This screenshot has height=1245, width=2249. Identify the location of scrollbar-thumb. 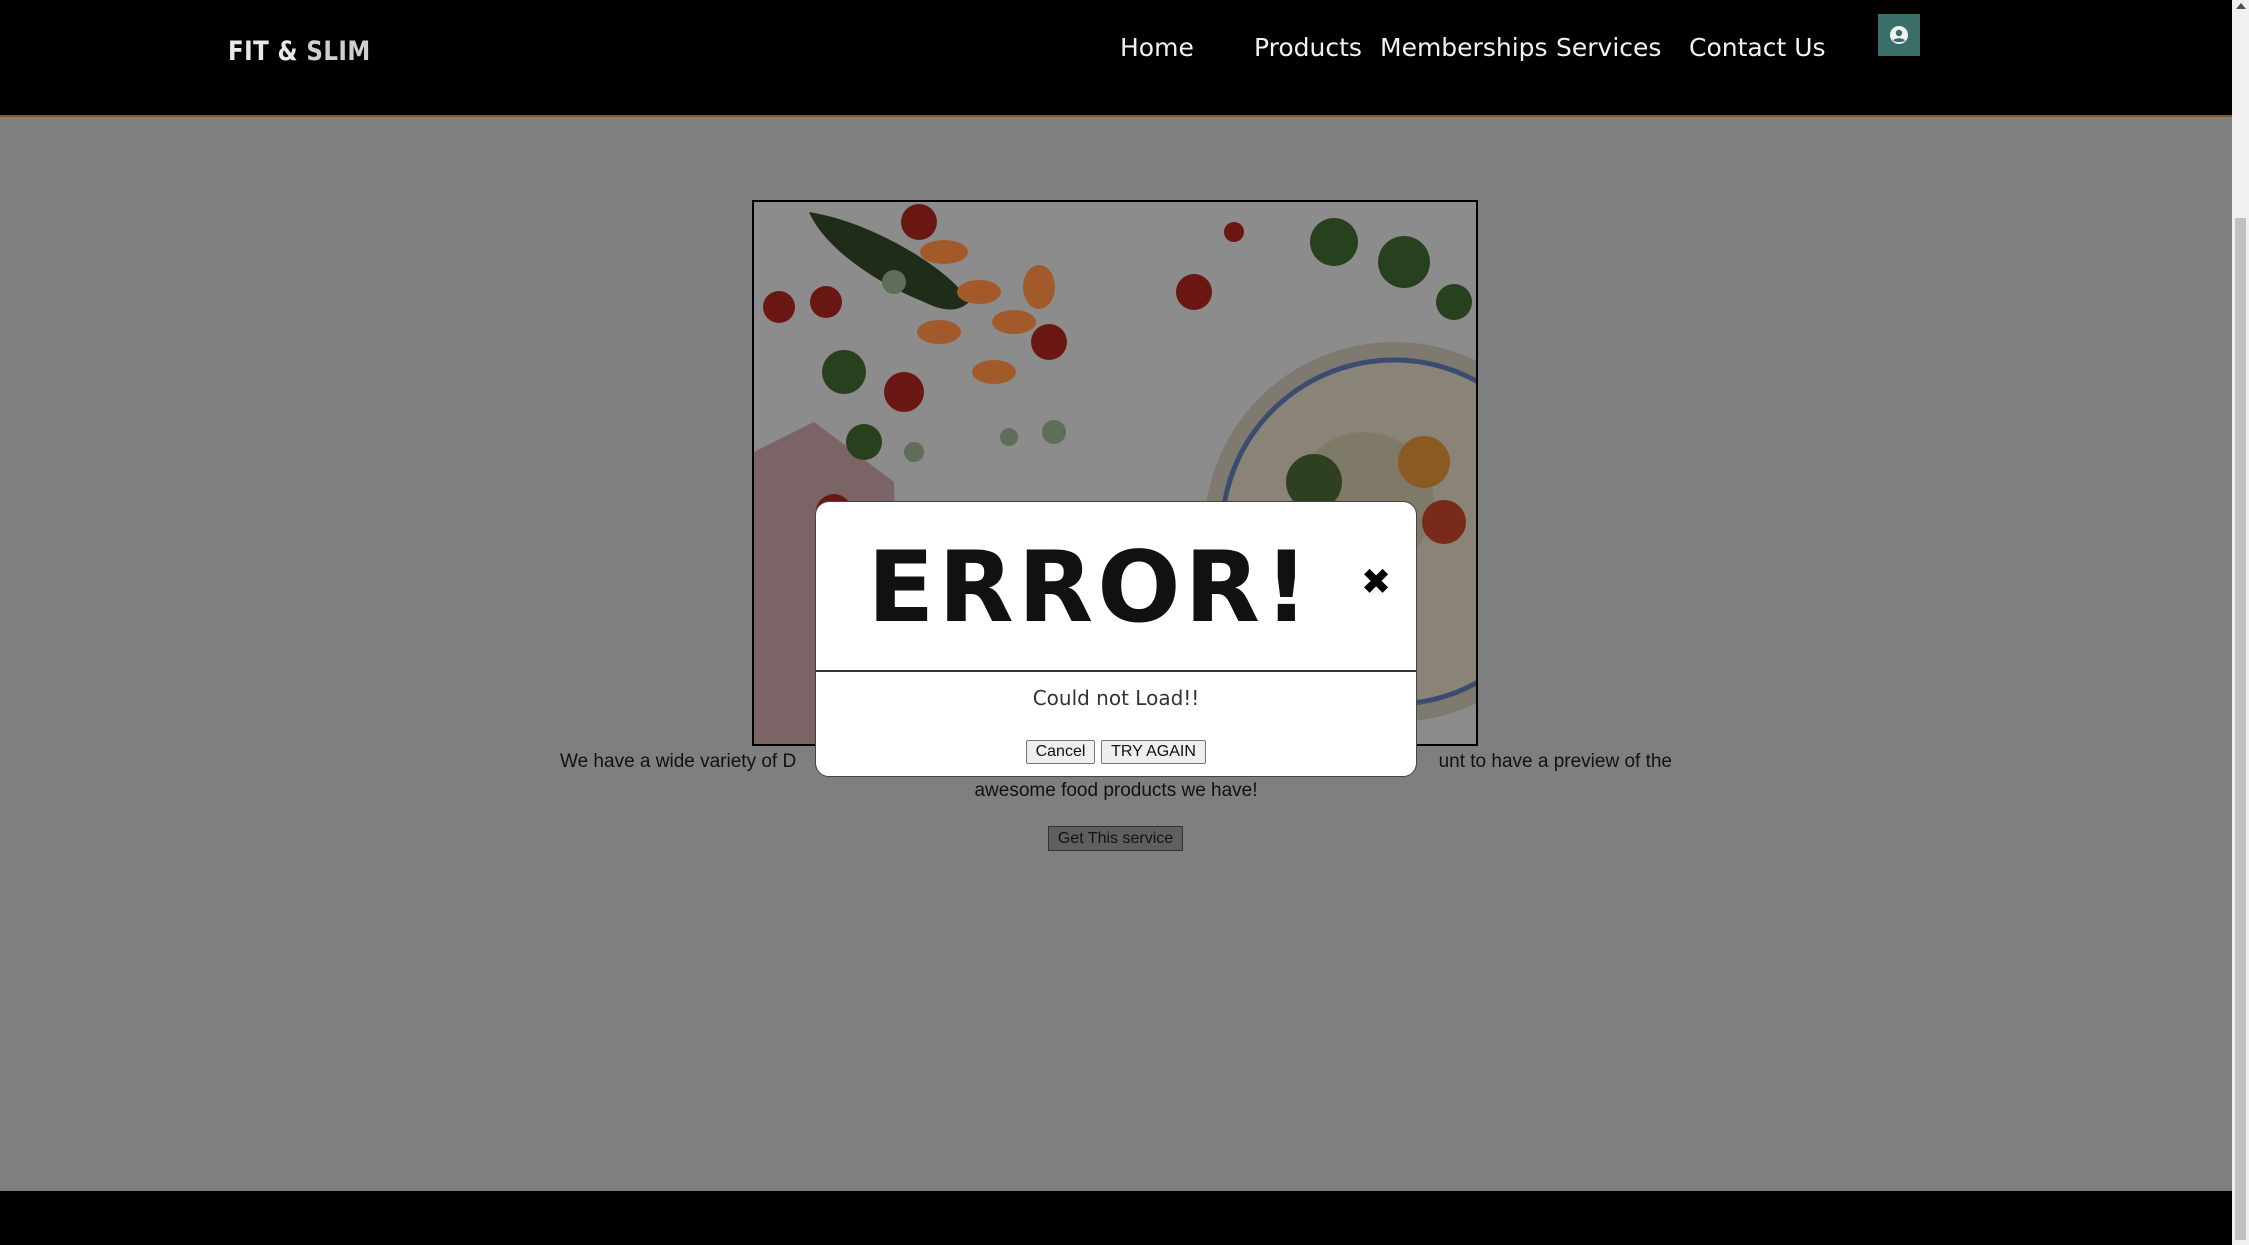
(2240, 729).